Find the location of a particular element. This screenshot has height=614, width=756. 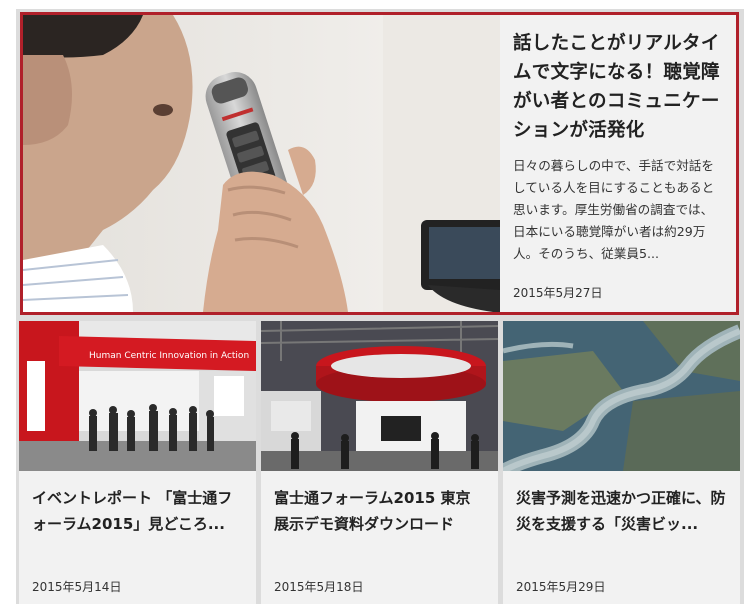

article-card-image: Human Centric Innovation in Action is located at coordinates (137, 396).